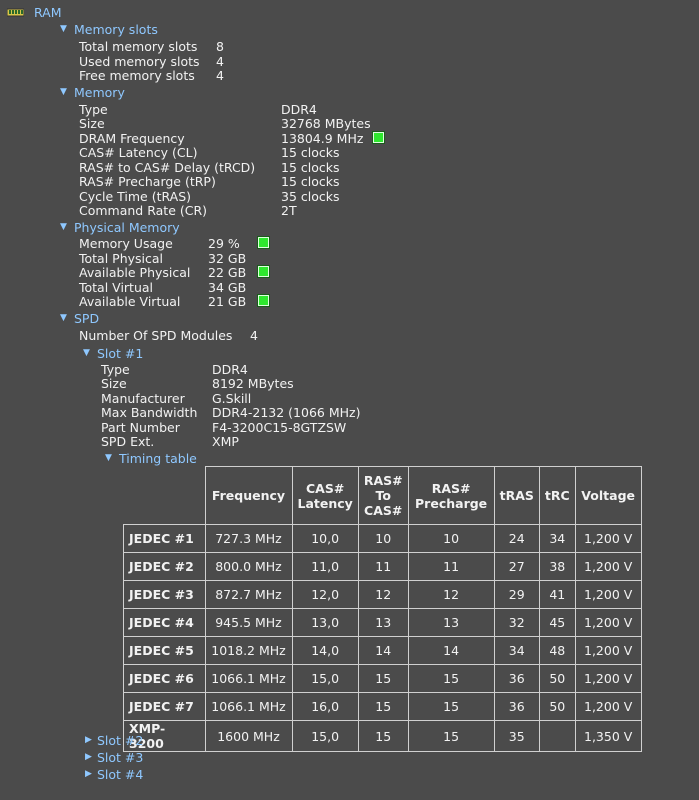  I want to click on property-label: DRAM Frequency, so click(132, 138).